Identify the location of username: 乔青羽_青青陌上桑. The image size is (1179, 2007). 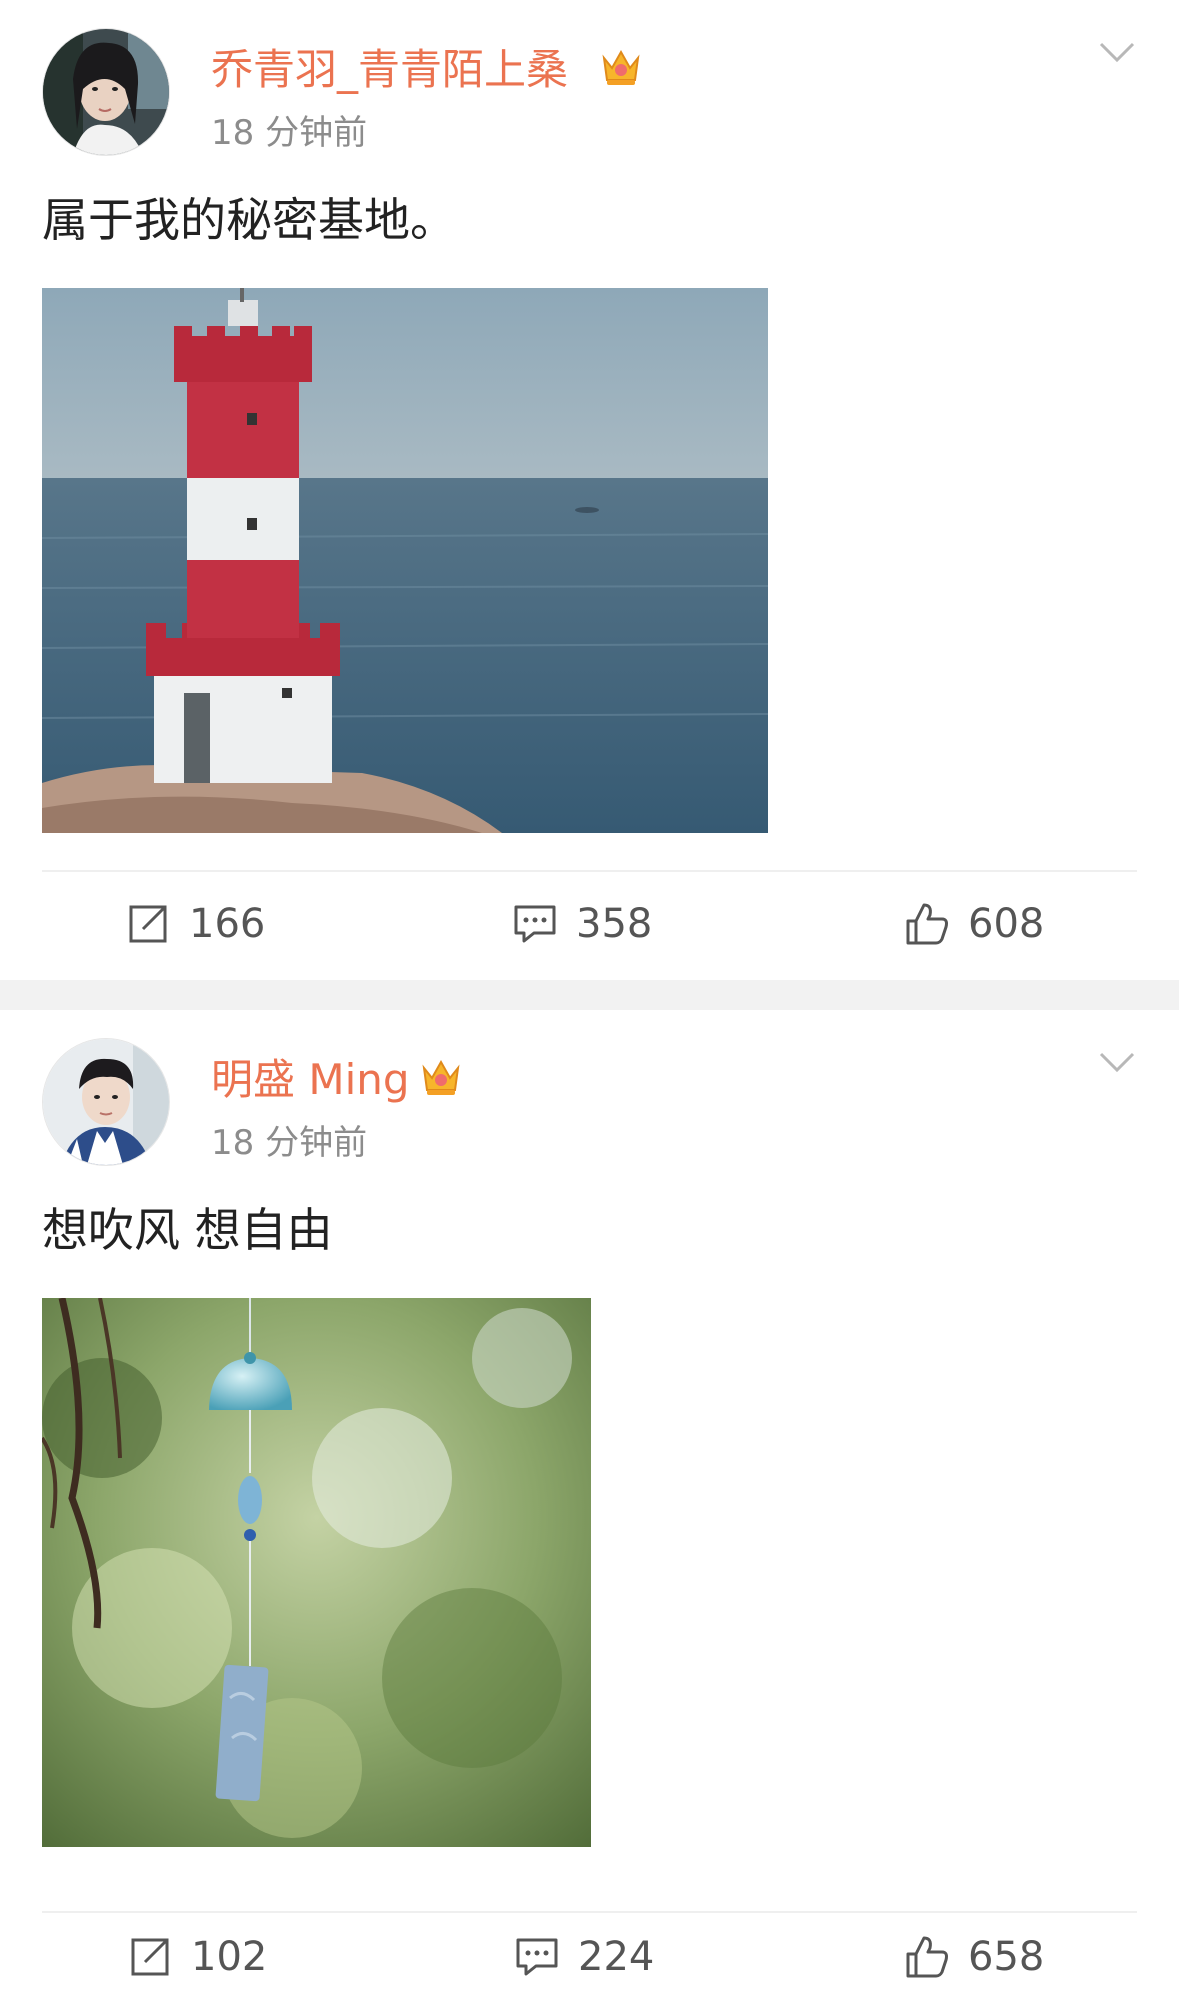
(389, 70).